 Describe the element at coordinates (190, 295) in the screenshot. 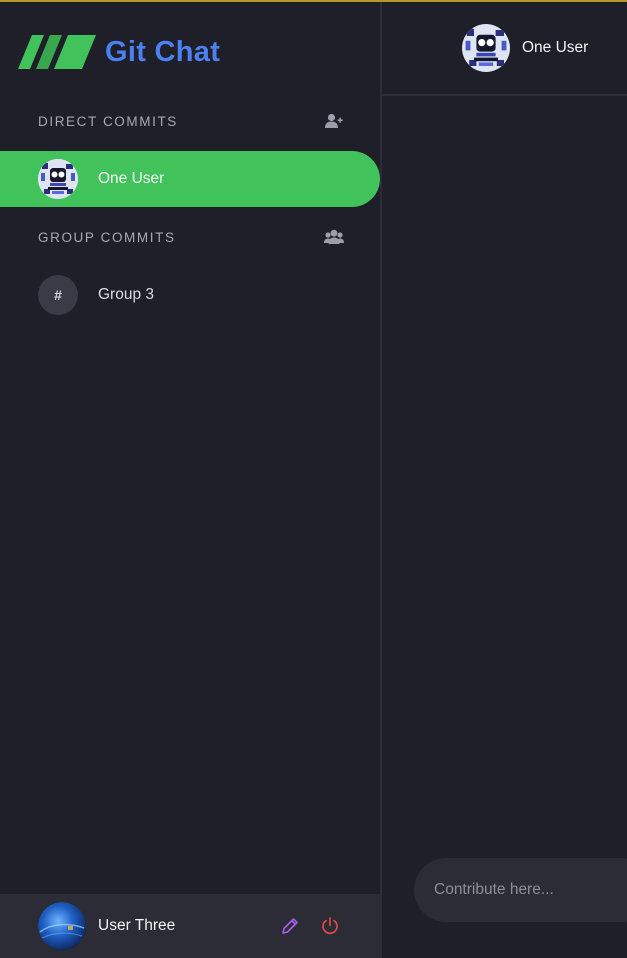

I see `group-item-group-3: # Group 3` at that location.